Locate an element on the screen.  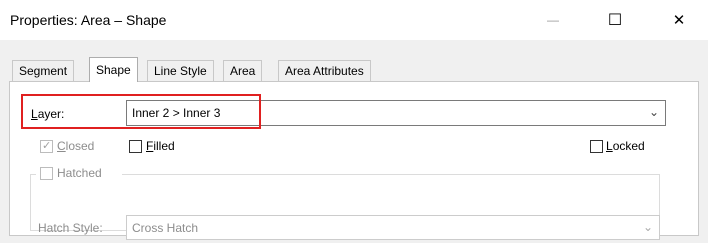
close-button: ✕ is located at coordinates (679, 20).